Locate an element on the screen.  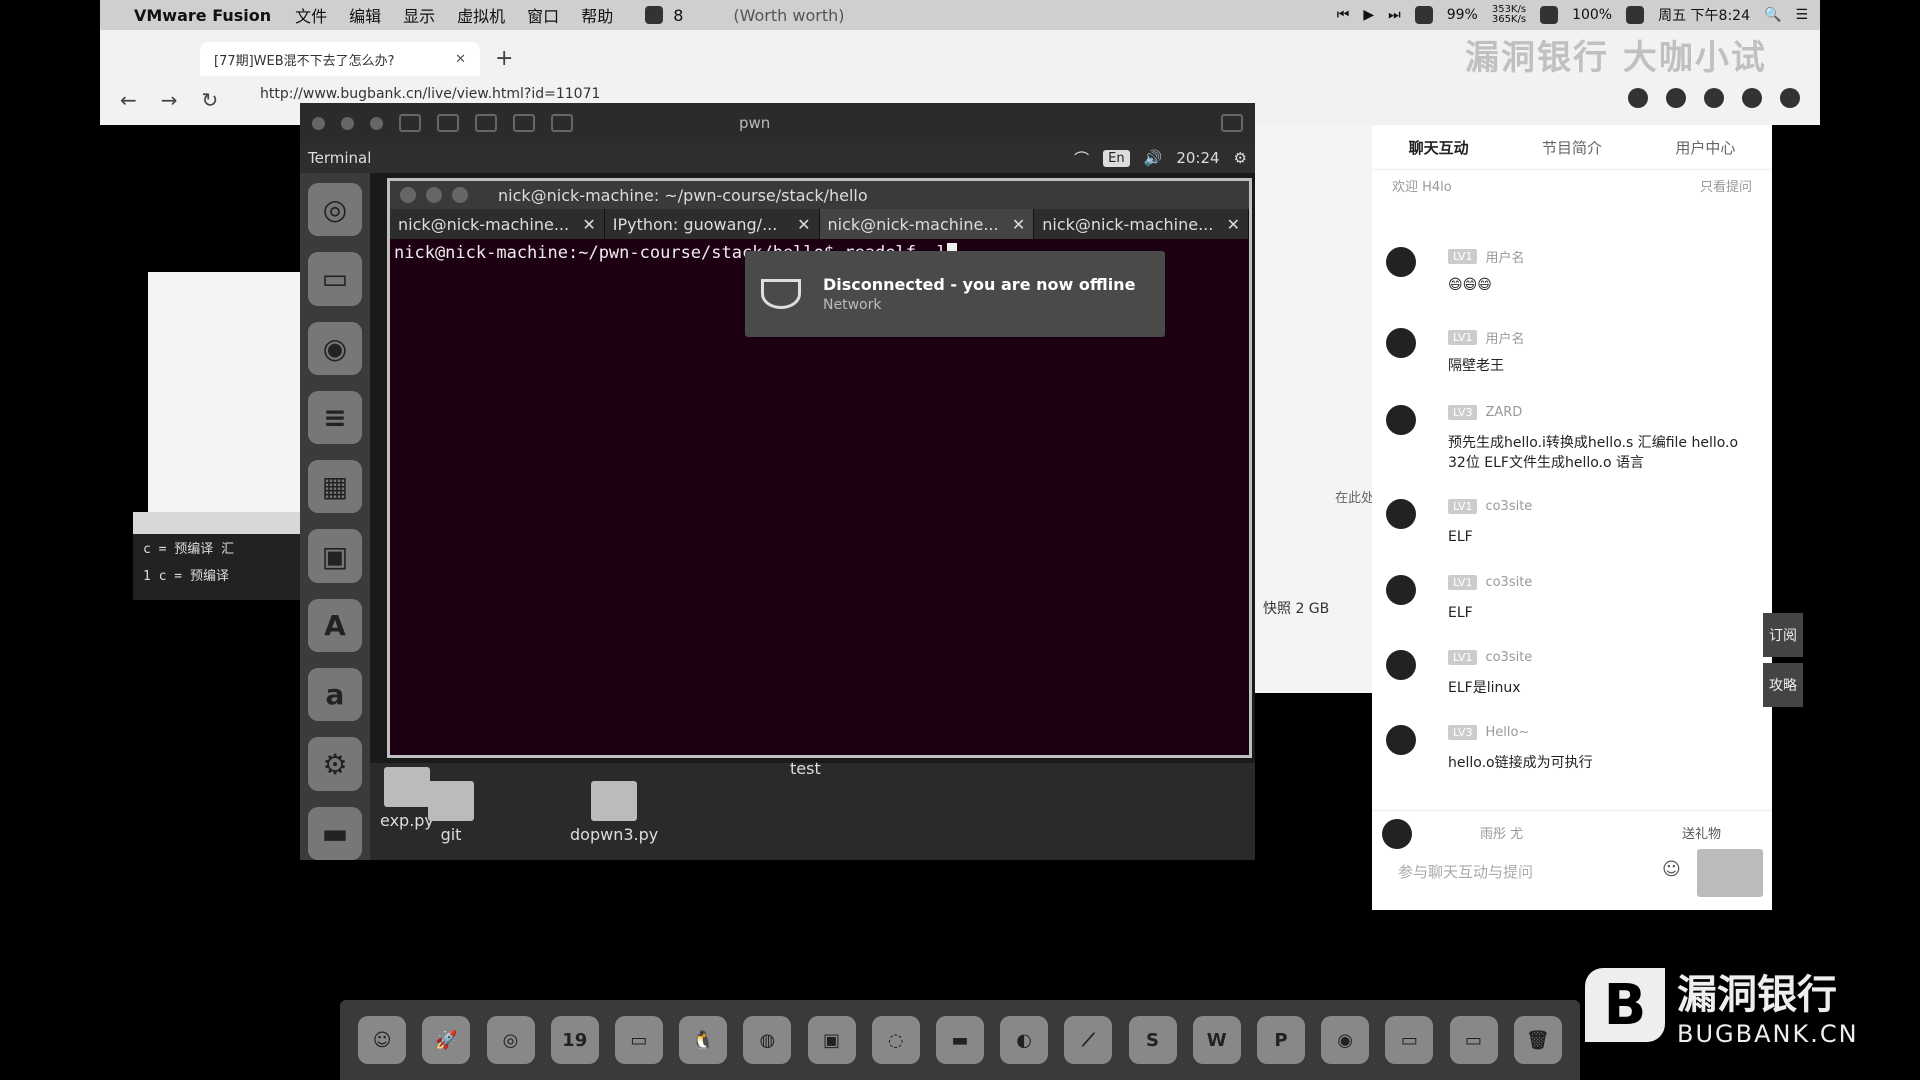
trash-icon: 🗑 is located at coordinates (1537, 1040).